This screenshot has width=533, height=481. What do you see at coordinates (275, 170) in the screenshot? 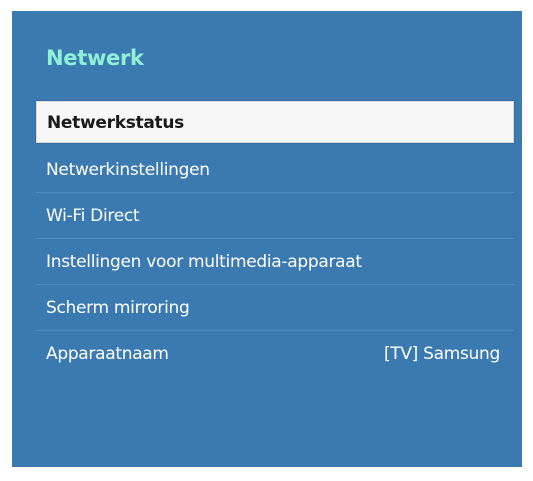
I see `menu-item-network-settings: Netwerkinstellingen` at bounding box center [275, 170].